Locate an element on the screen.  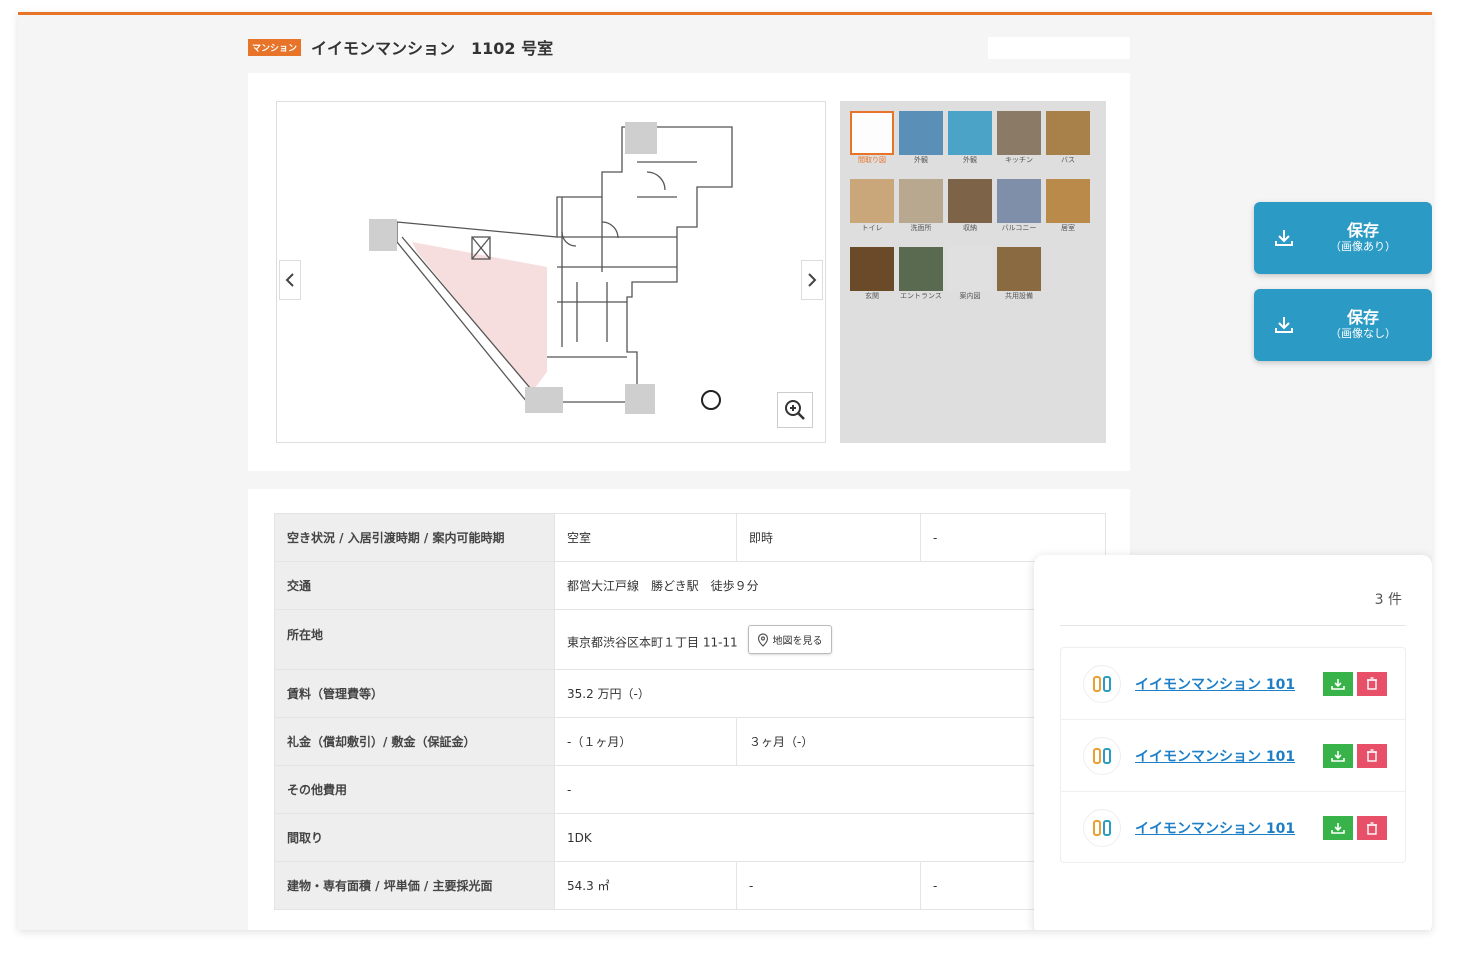
thumbnail-item: 収納 is located at coordinates (970, 211).